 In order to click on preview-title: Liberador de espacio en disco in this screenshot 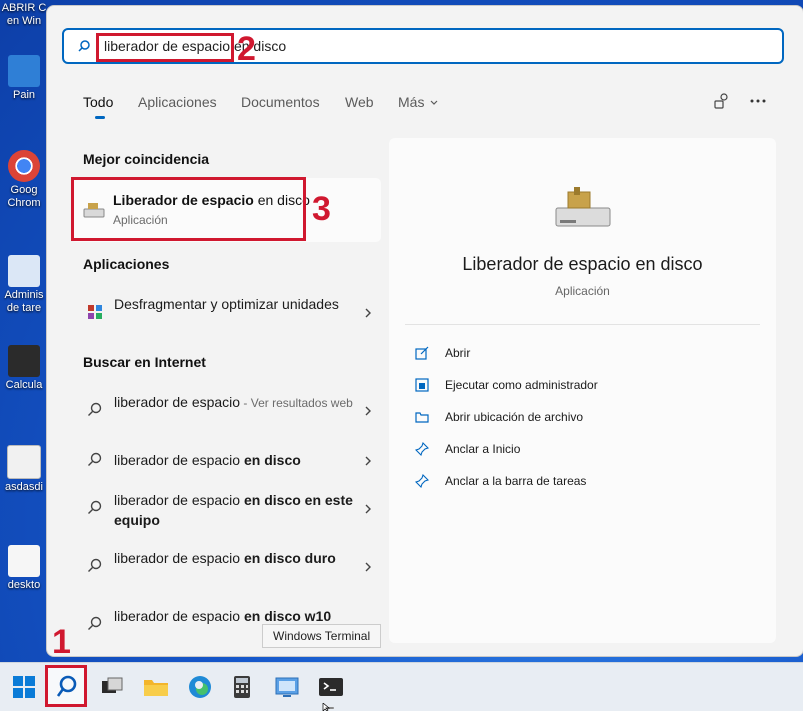, I will do `click(582, 264)`.